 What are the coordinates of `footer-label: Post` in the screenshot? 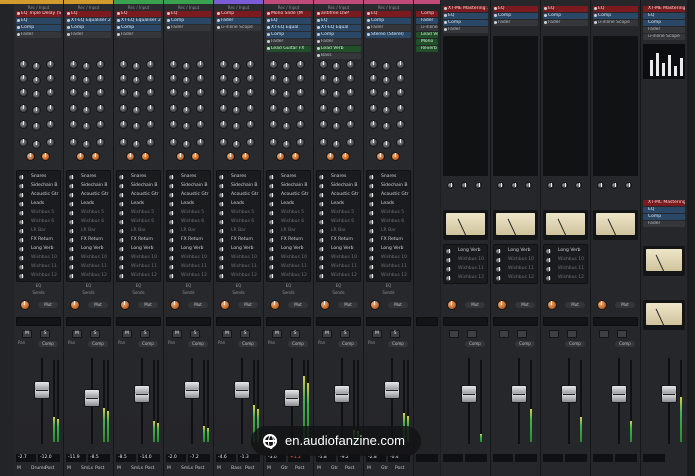 It's located at (49, 468).